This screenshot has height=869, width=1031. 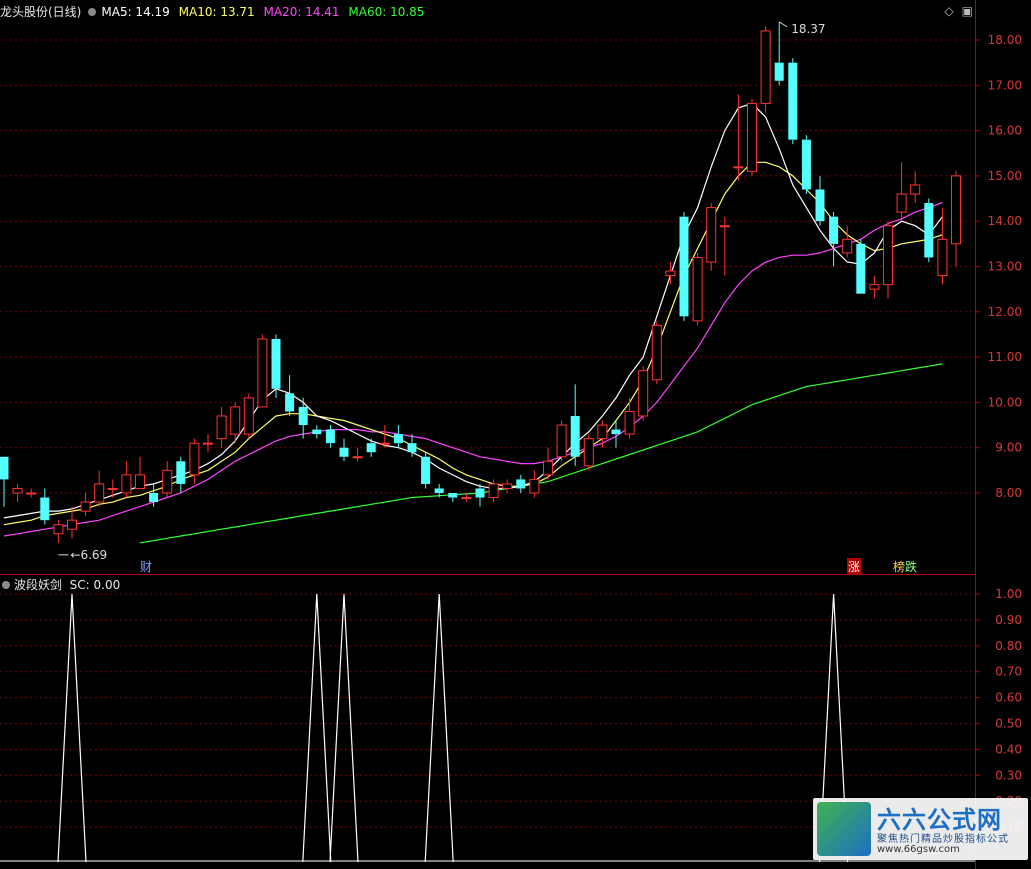 What do you see at coordinates (1005, 357) in the screenshot?
I see `price-tick-label: 11.00` at bounding box center [1005, 357].